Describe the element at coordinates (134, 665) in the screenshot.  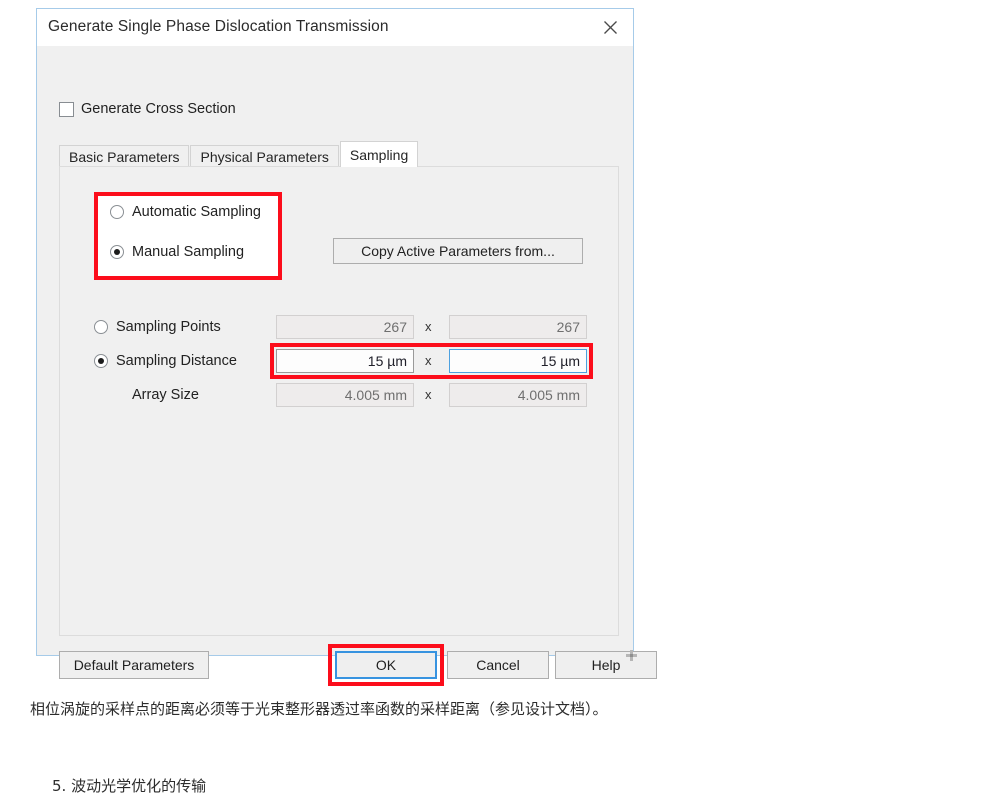
I see `default-parameters-button: Default Parameters` at that location.